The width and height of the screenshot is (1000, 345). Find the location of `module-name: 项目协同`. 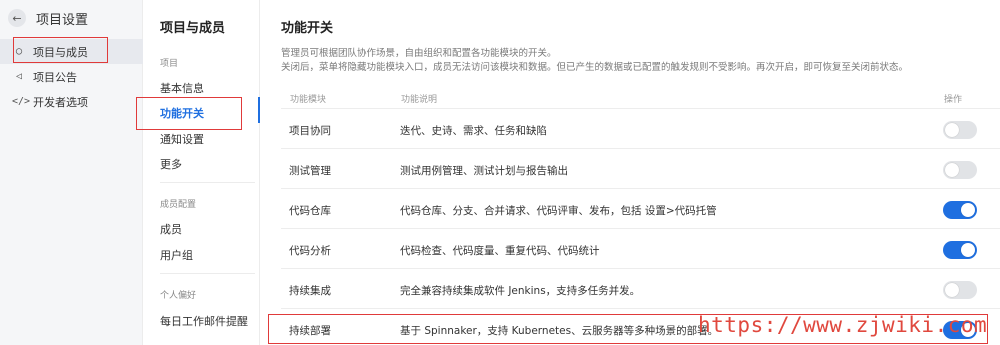

module-name: 项目协同 is located at coordinates (310, 131).